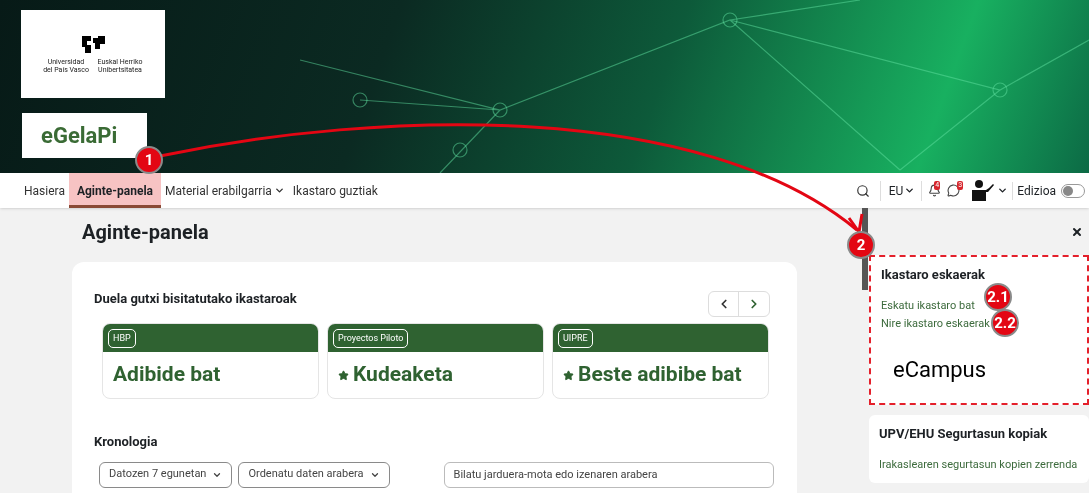  I want to click on ecampus-logo: eCampus, so click(940, 369).